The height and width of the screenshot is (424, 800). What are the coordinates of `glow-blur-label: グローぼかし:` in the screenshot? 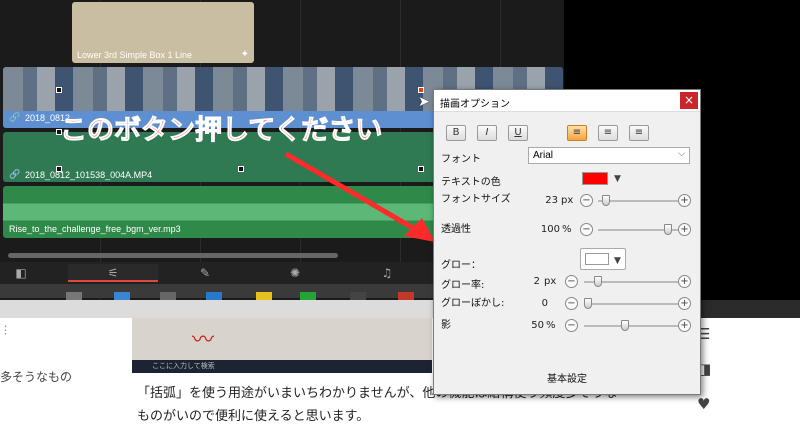 It's located at (473, 303).